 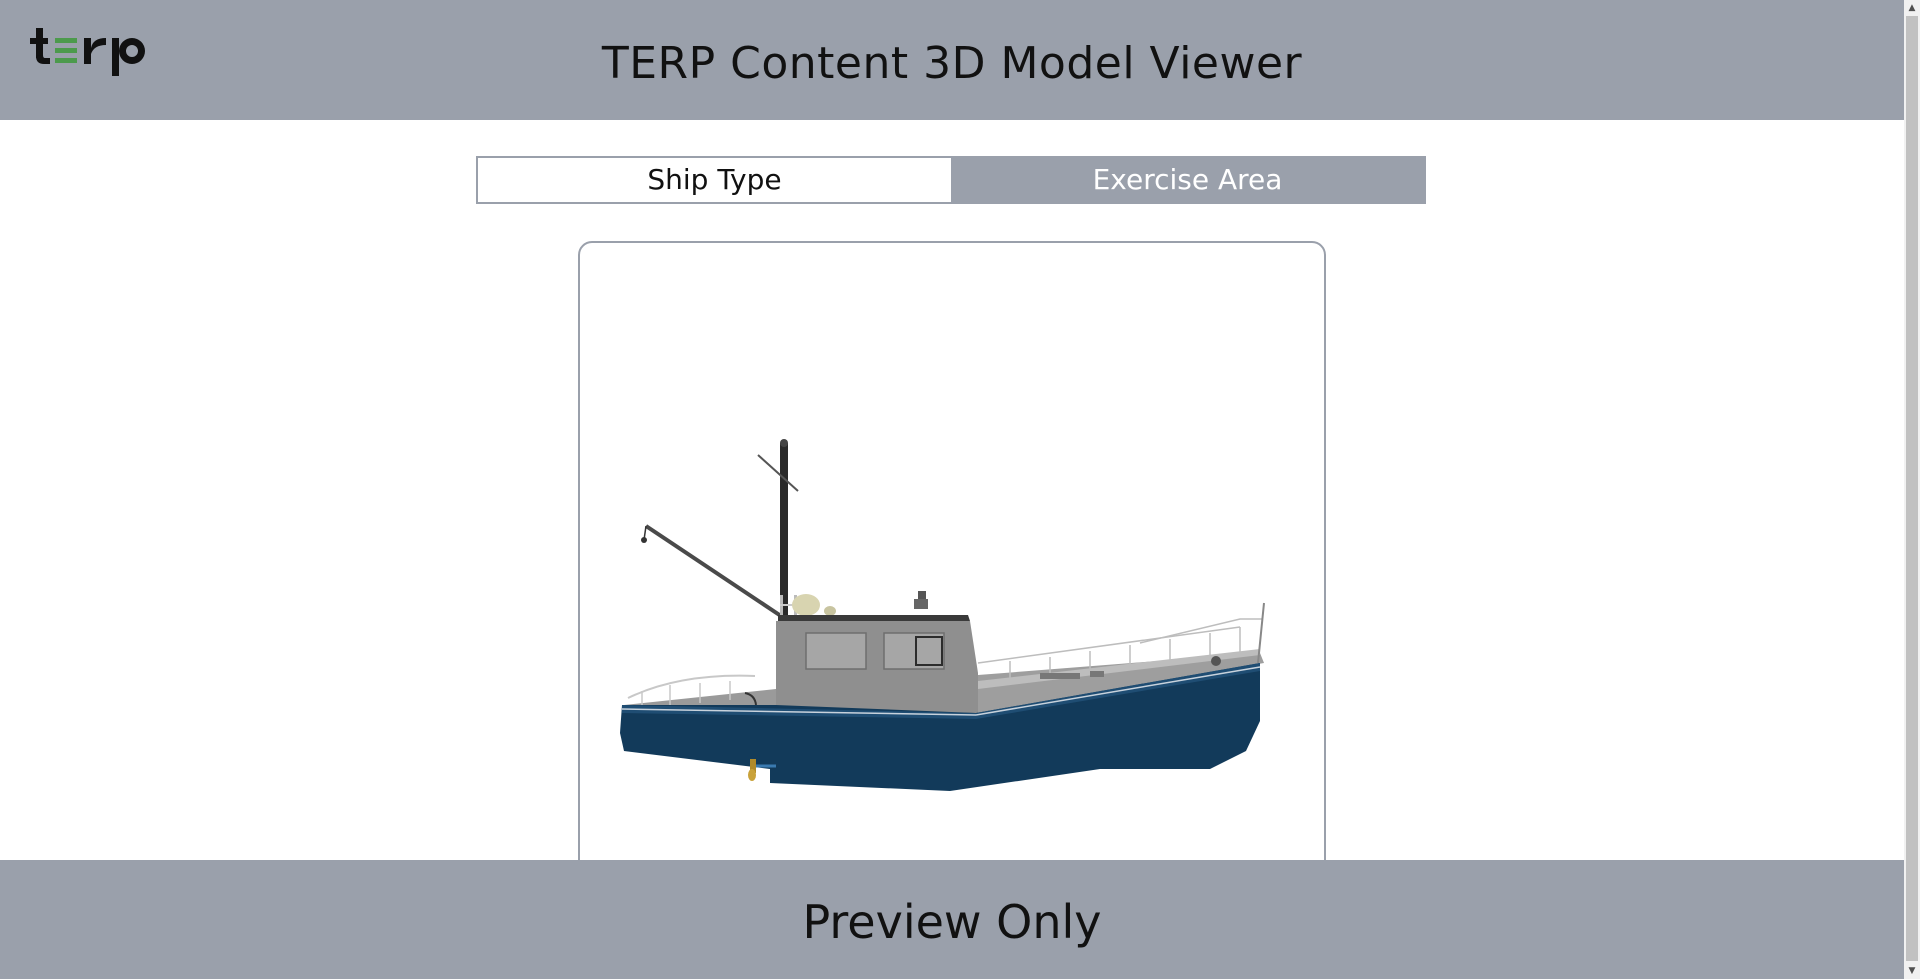 I want to click on scroll-up-arrow-icon: ▲, so click(x=1912, y=8).